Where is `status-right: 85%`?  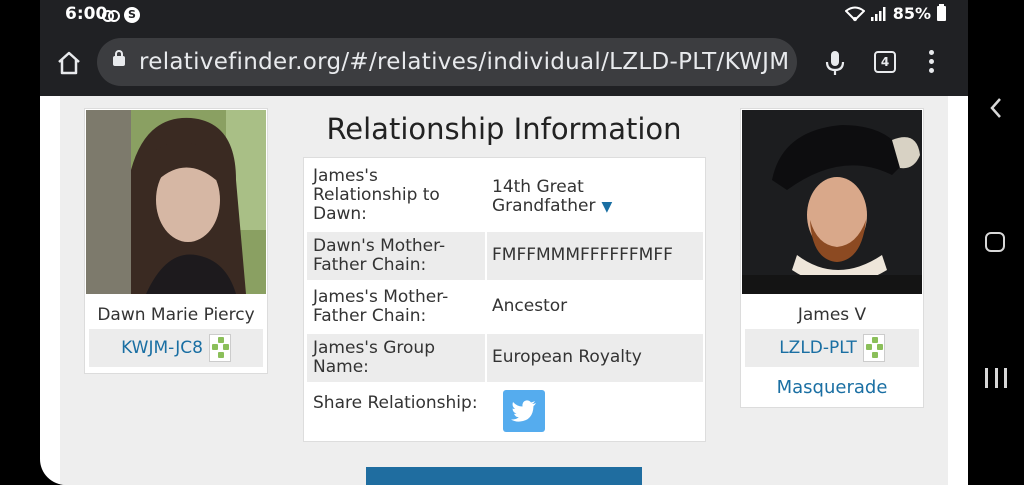
status-right: 85% is located at coordinates (895, 13).